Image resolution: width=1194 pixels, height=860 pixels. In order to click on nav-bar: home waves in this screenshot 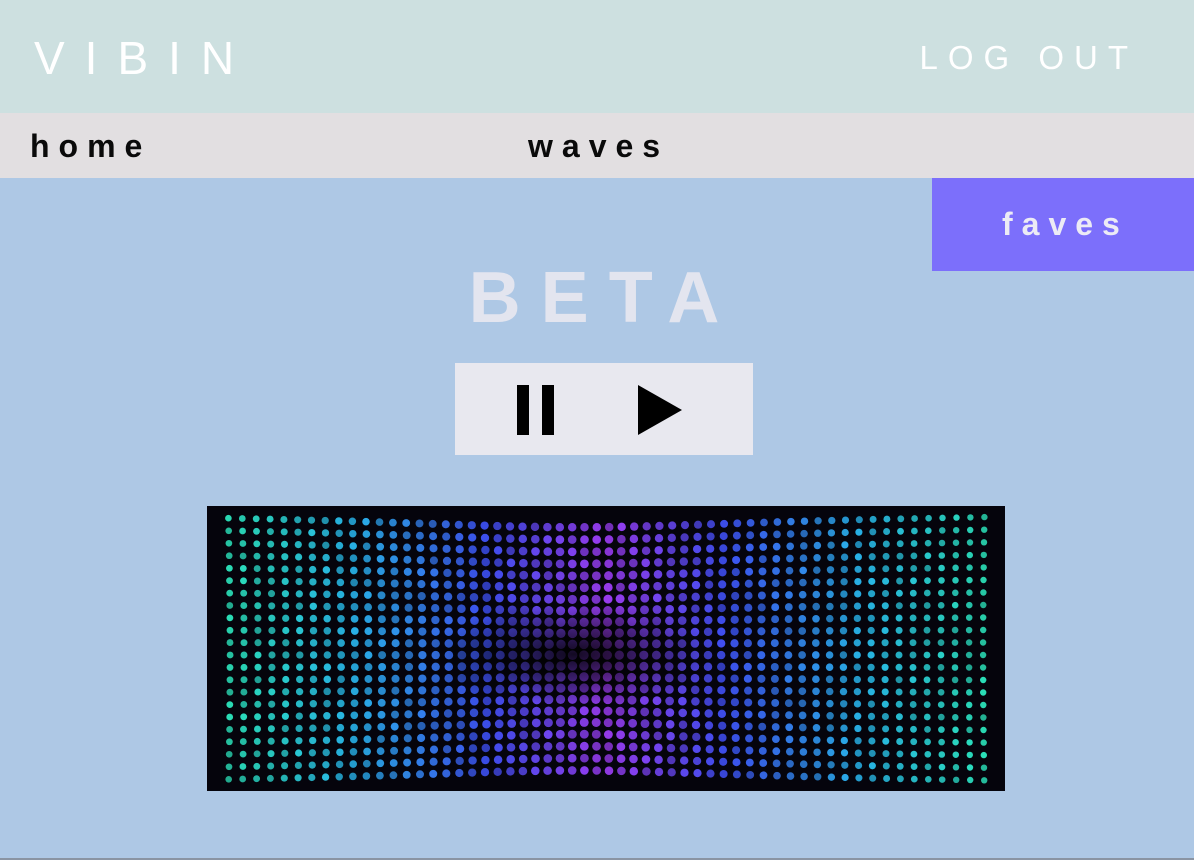, I will do `click(597, 145)`.